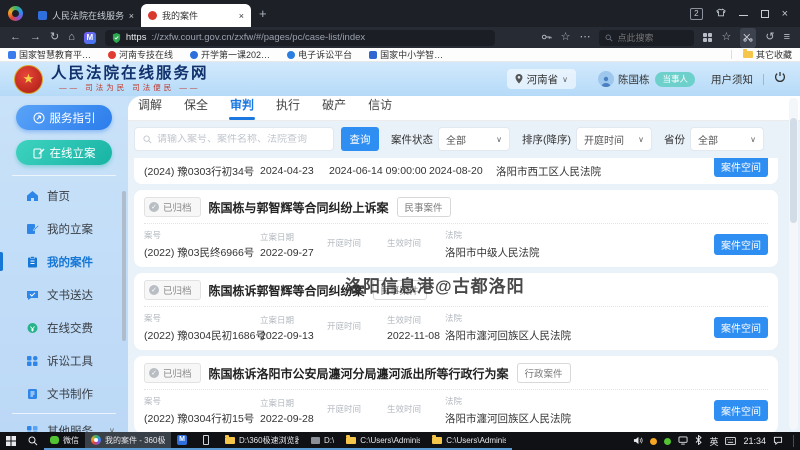  Describe the element at coordinates (652, 37) in the screenshot. I see `browser-search-input` at that location.